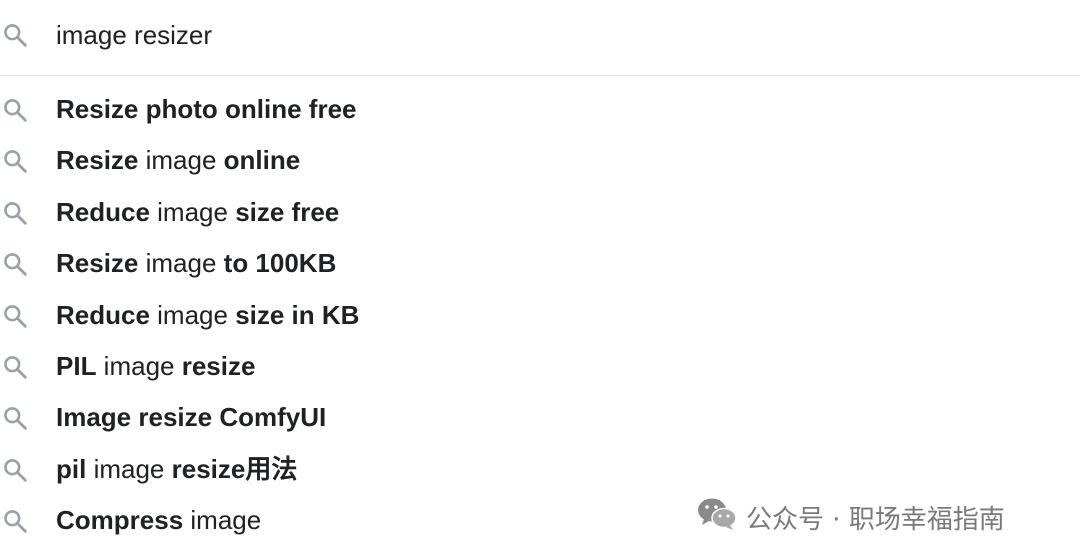 The height and width of the screenshot is (559, 1080). I want to click on suggestion-text: Reduce image size in KB, so click(207, 315).